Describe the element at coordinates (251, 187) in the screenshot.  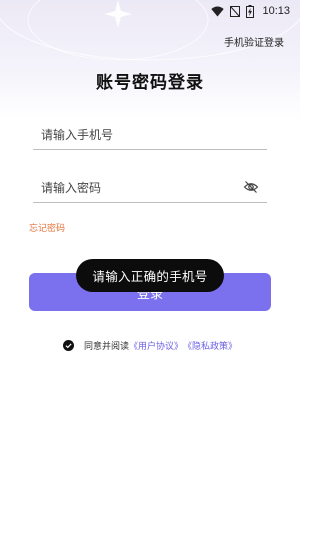
I see `eye-off-icon` at that location.